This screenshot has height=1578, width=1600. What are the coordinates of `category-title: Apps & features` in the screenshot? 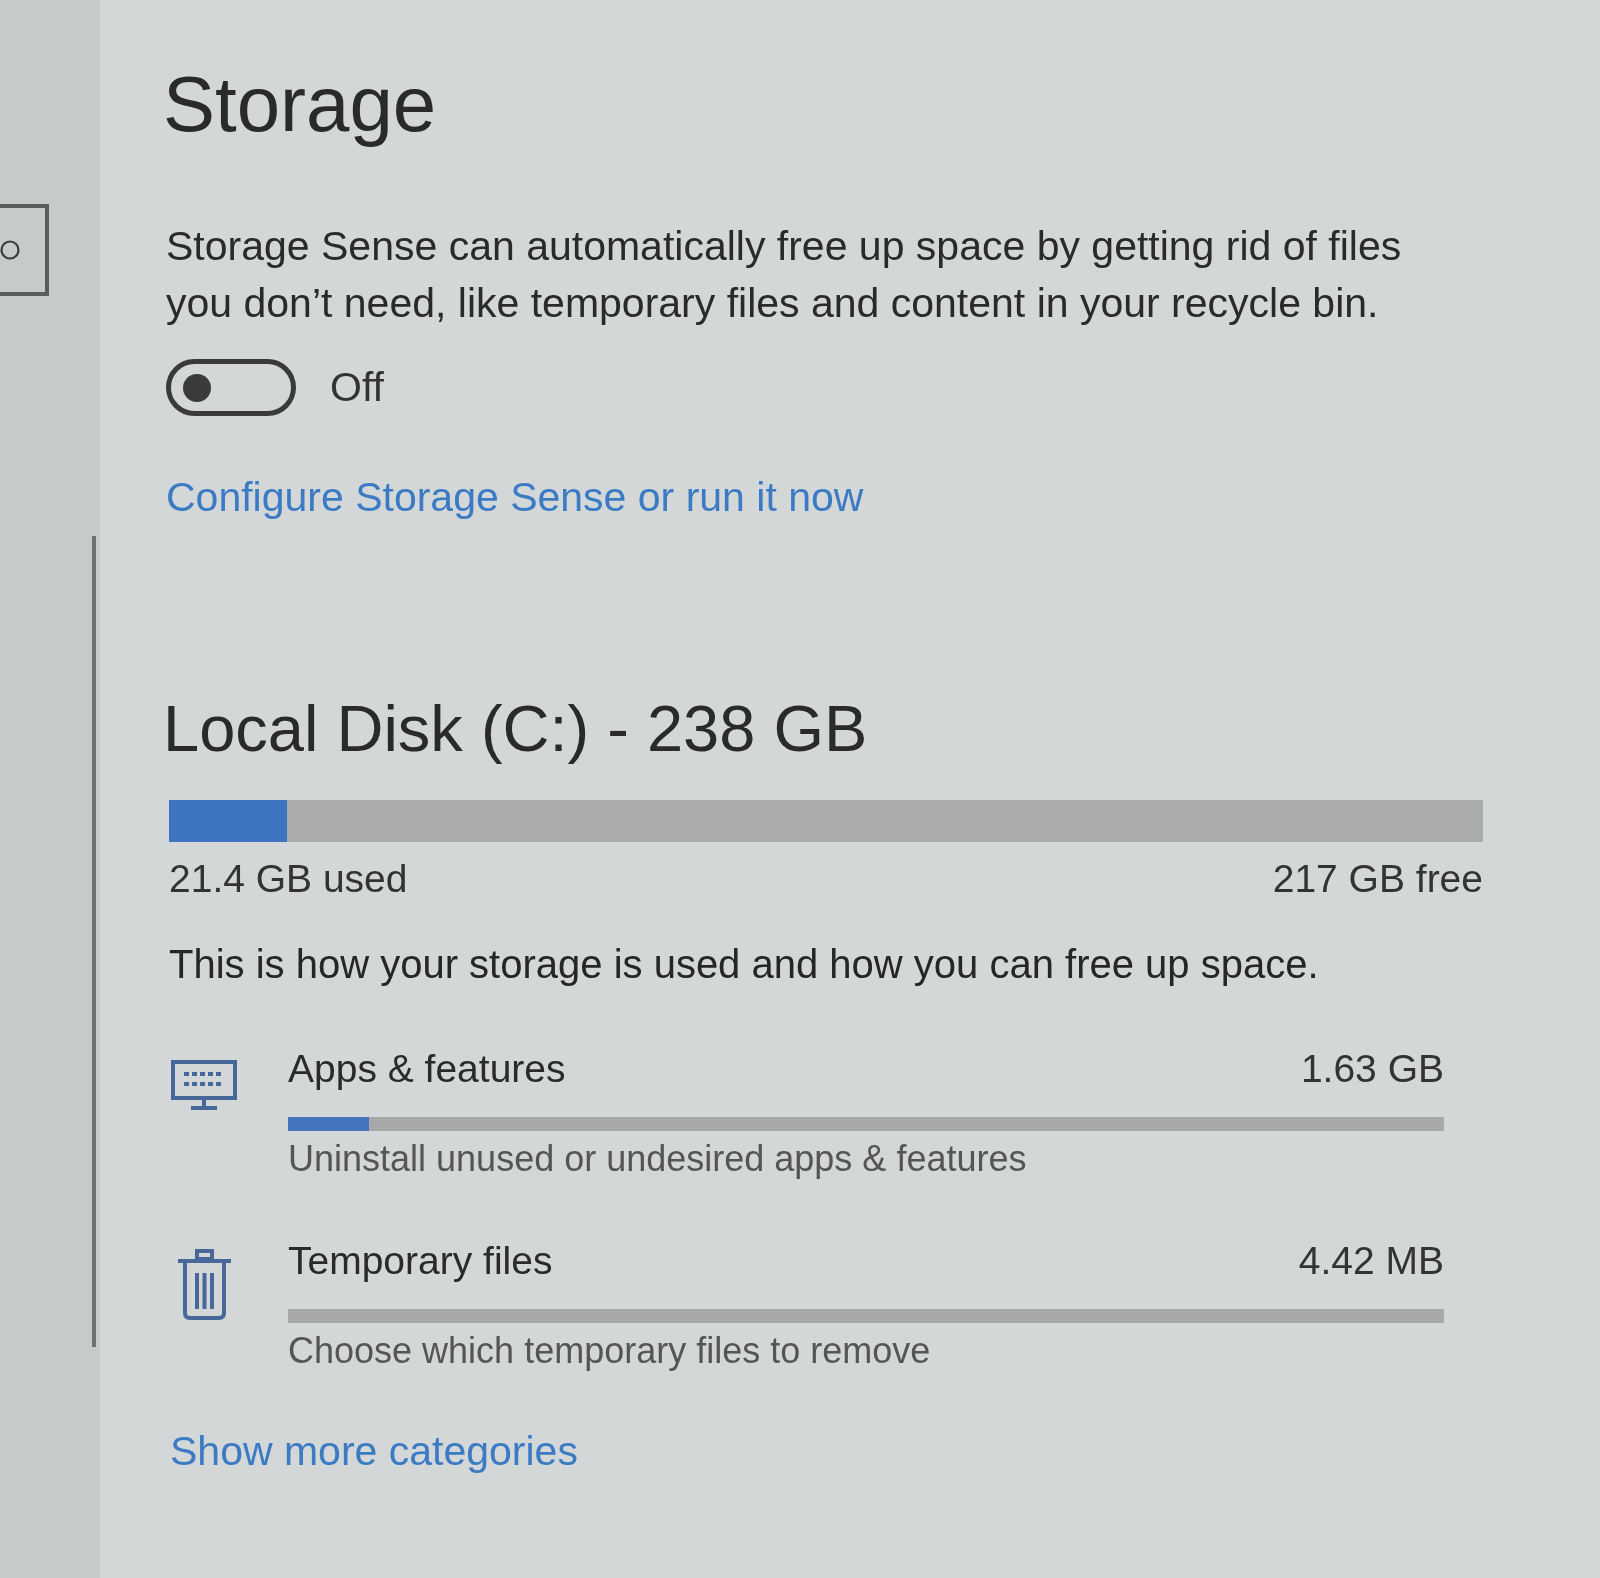 It's located at (427, 1069).